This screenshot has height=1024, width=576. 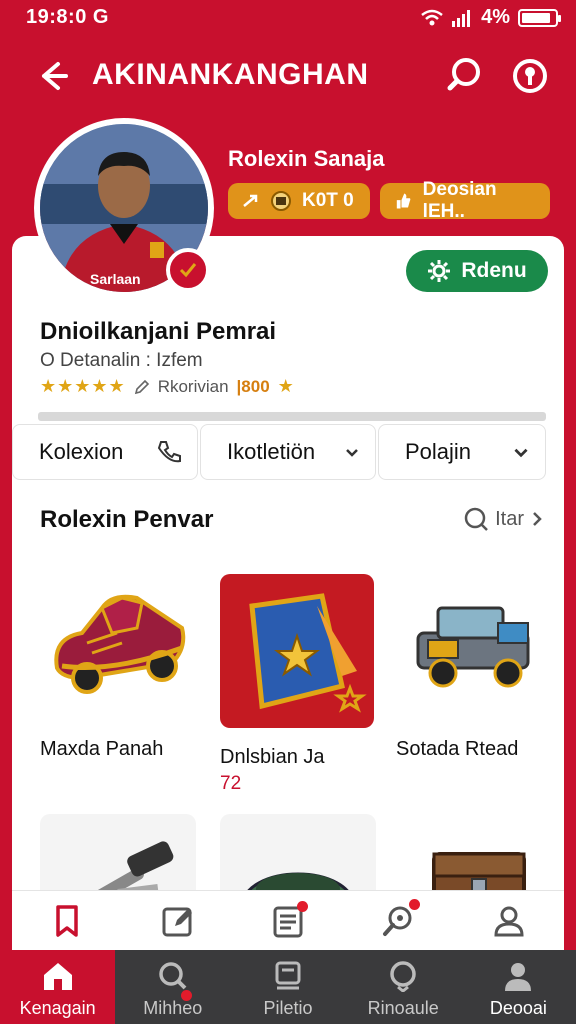 What do you see at coordinates (432, 17) in the screenshot?
I see `wifi-icon` at bounding box center [432, 17].